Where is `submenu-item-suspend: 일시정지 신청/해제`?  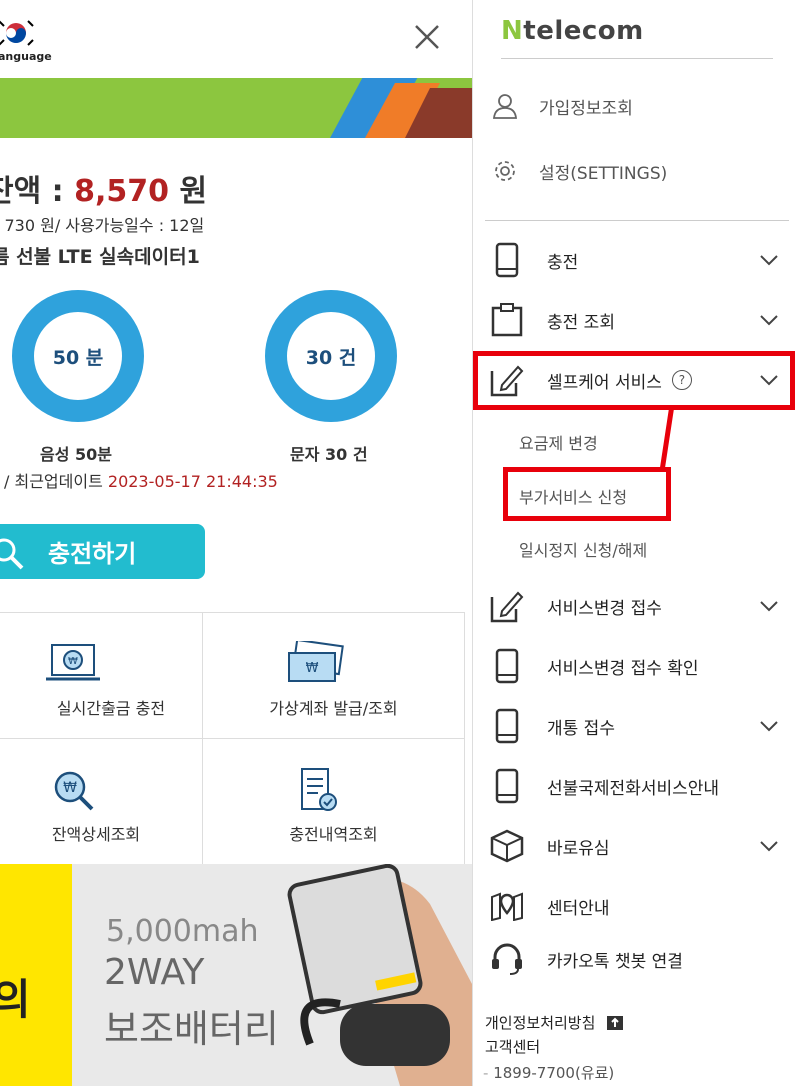
submenu-item-suspend: 일시정지 신청/해제 is located at coordinates (583, 549).